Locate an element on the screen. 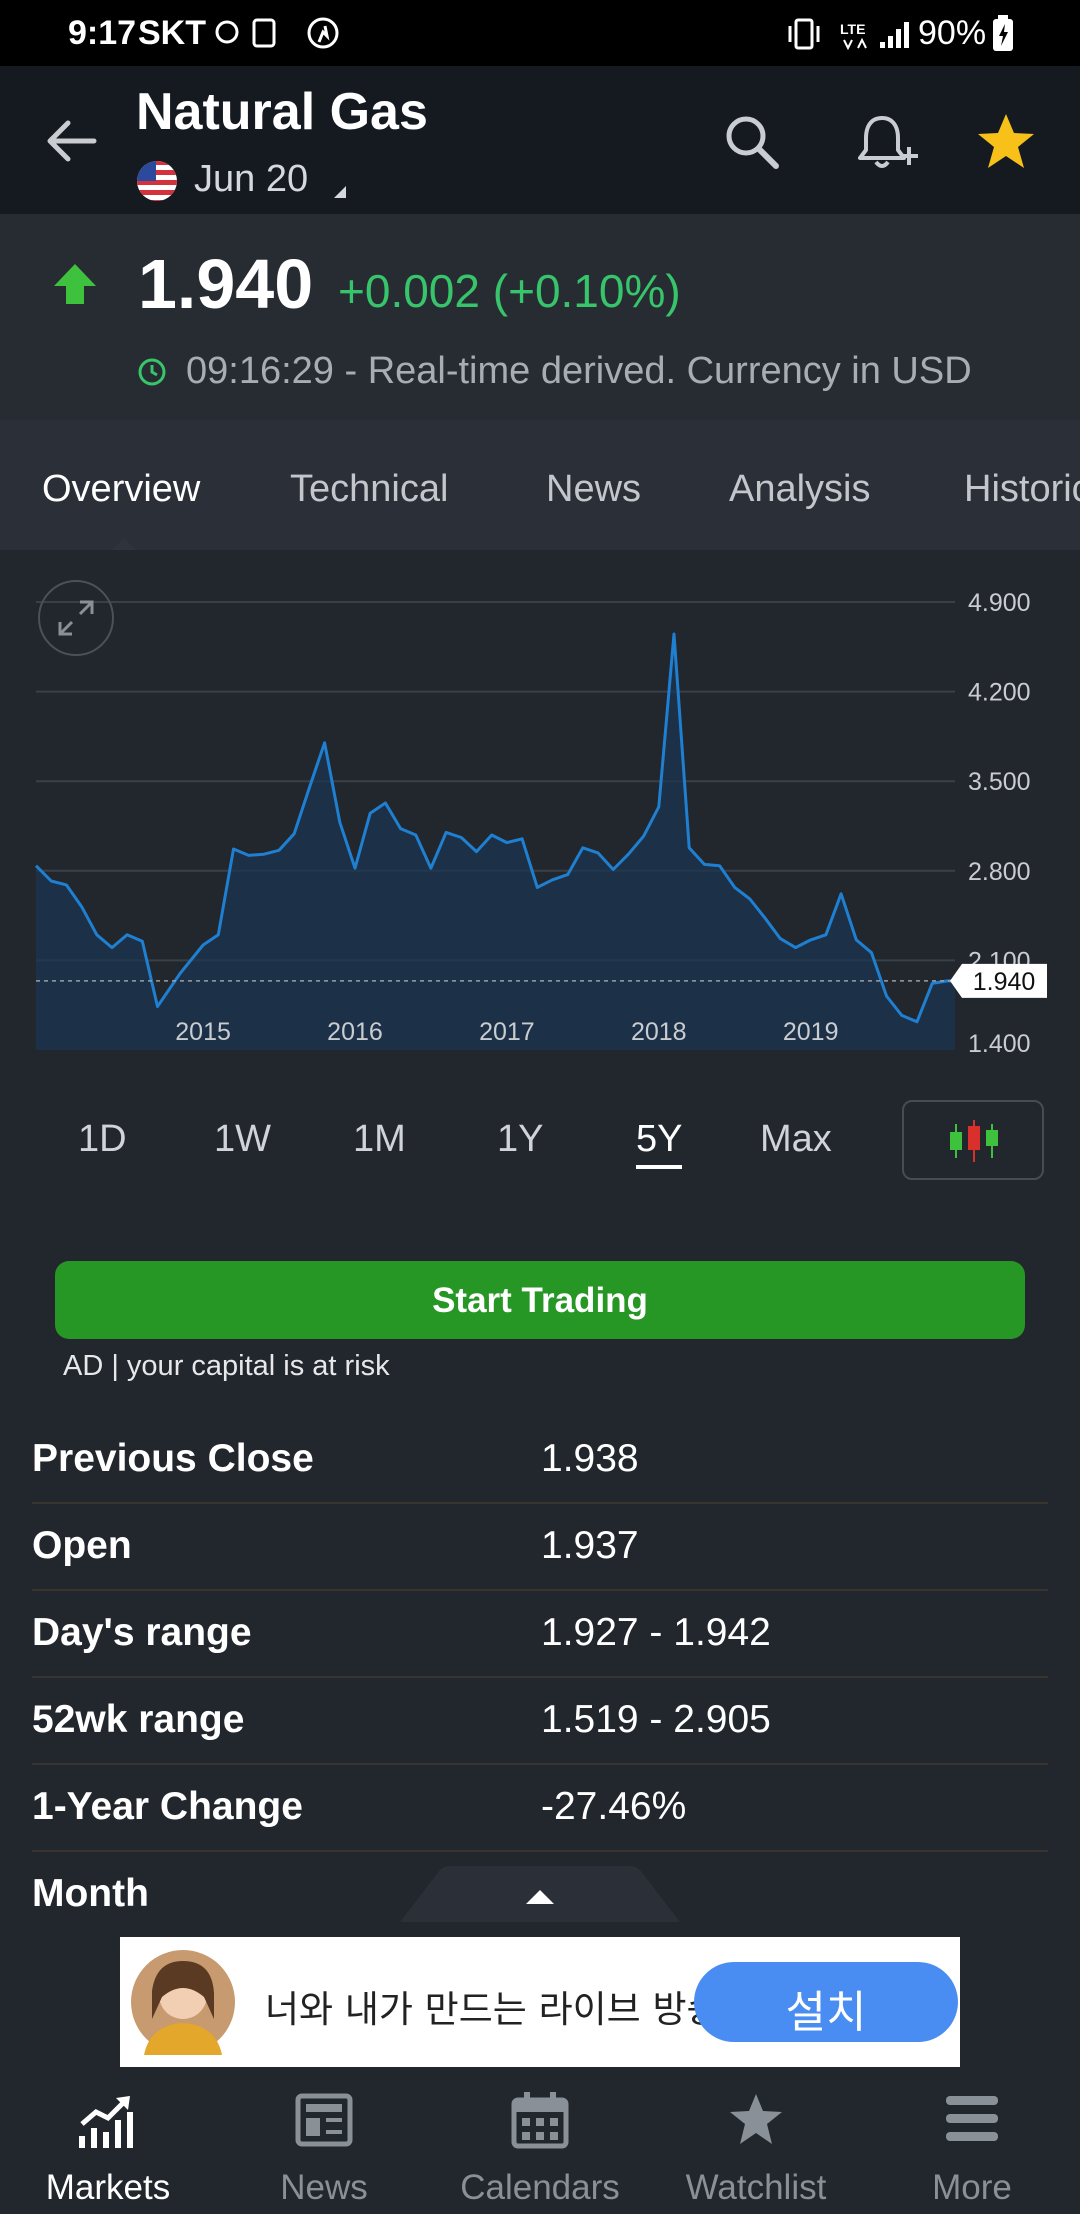 The width and height of the screenshot is (1080, 2214). nav-label: News is located at coordinates (324, 2187).